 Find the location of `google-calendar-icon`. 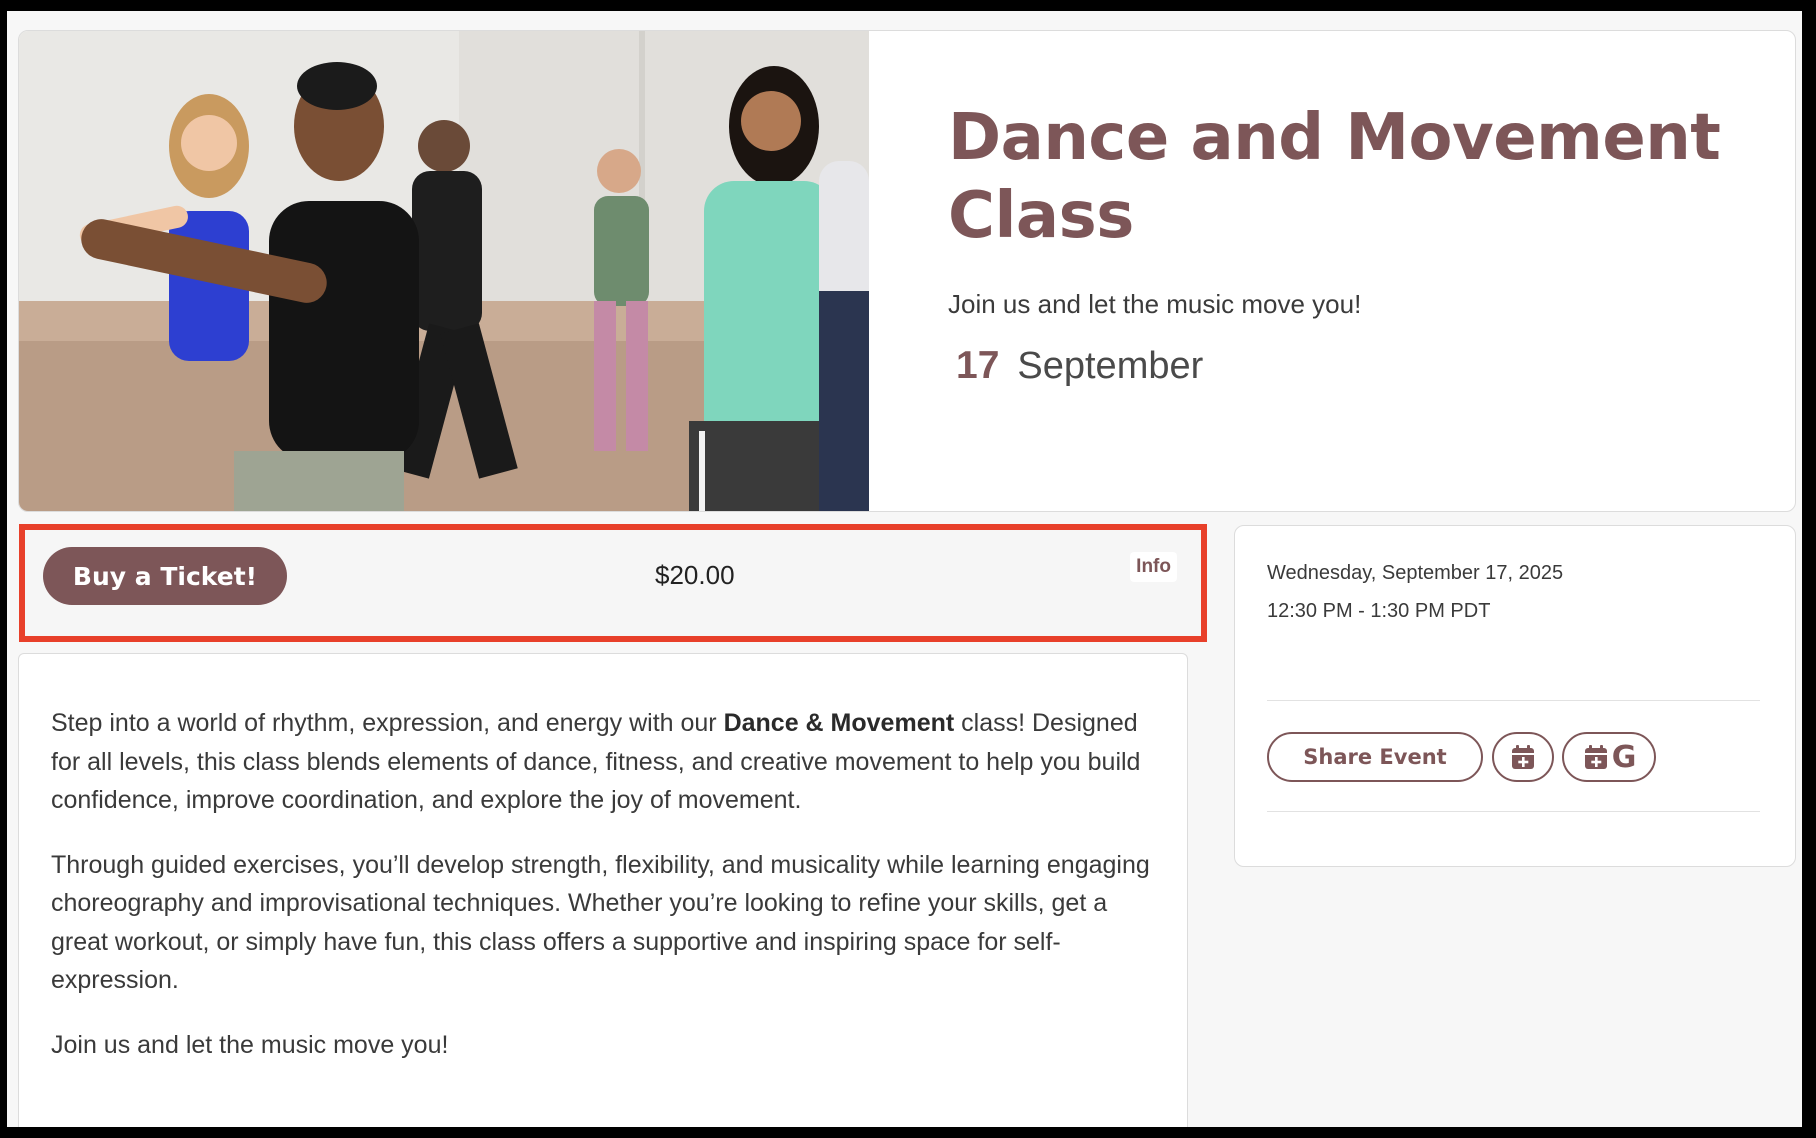

google-calendar-icon is located at coordinates (1595, 757).